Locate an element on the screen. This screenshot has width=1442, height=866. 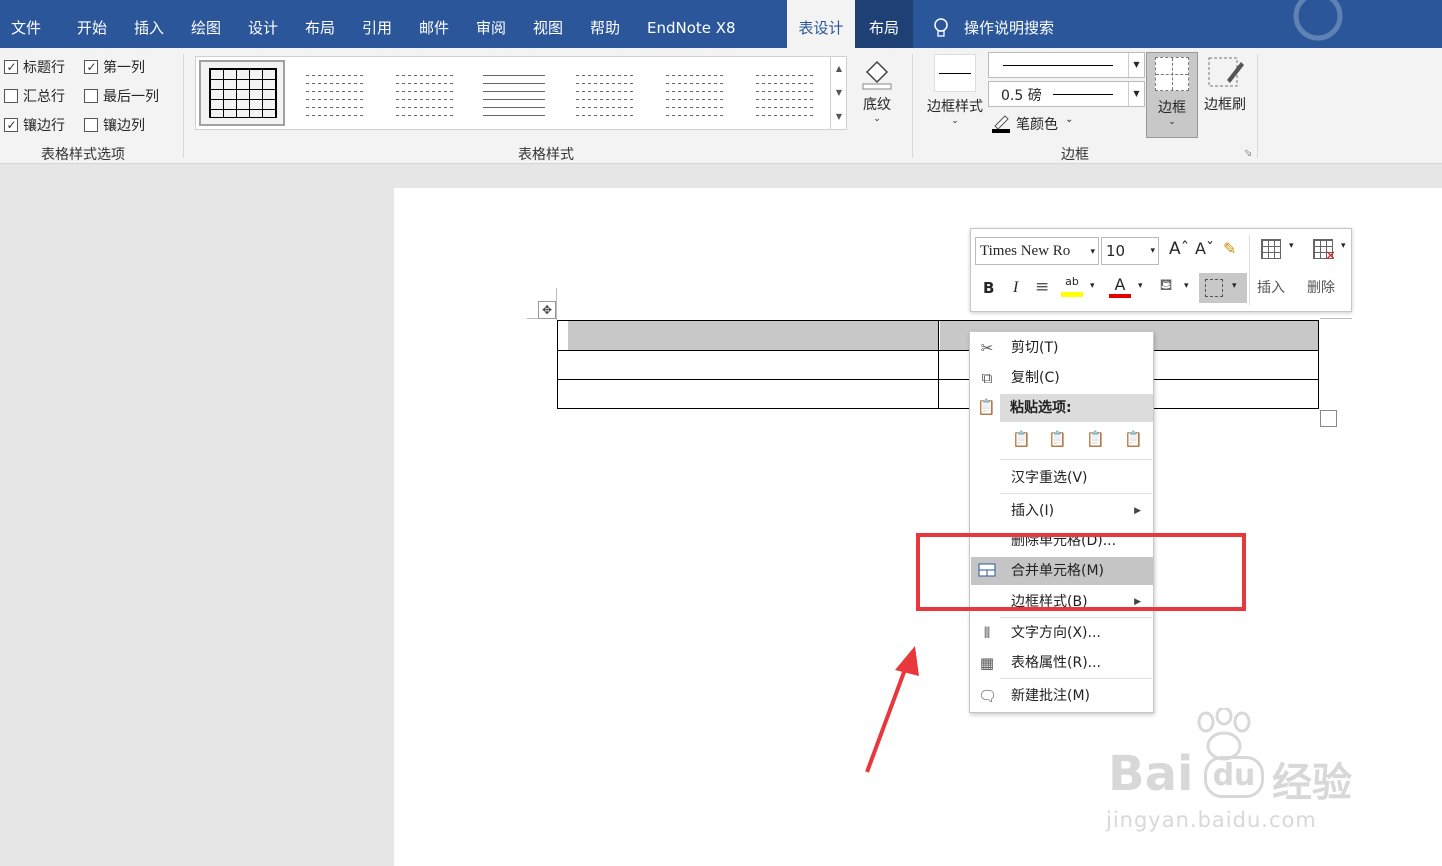
tab-home: 开始 is located at coordinates (92, 24).